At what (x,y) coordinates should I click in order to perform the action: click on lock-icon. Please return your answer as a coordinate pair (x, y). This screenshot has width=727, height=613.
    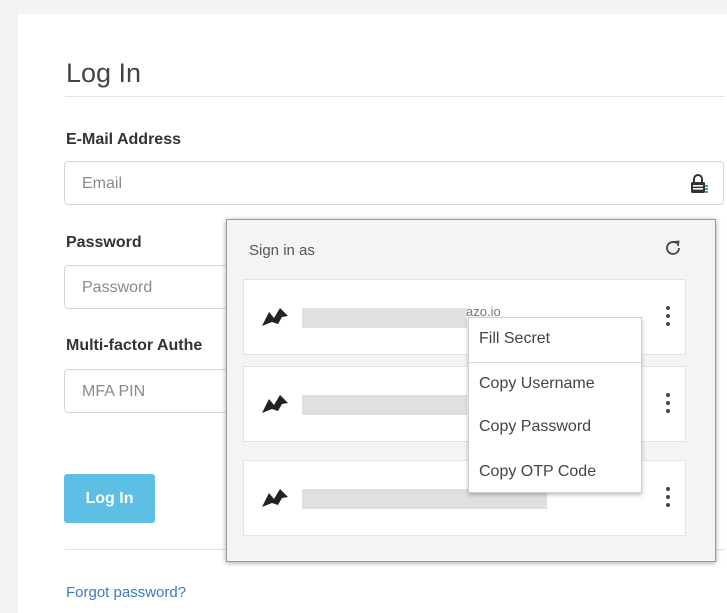
    Looking at the image, I should click on (699, 184).